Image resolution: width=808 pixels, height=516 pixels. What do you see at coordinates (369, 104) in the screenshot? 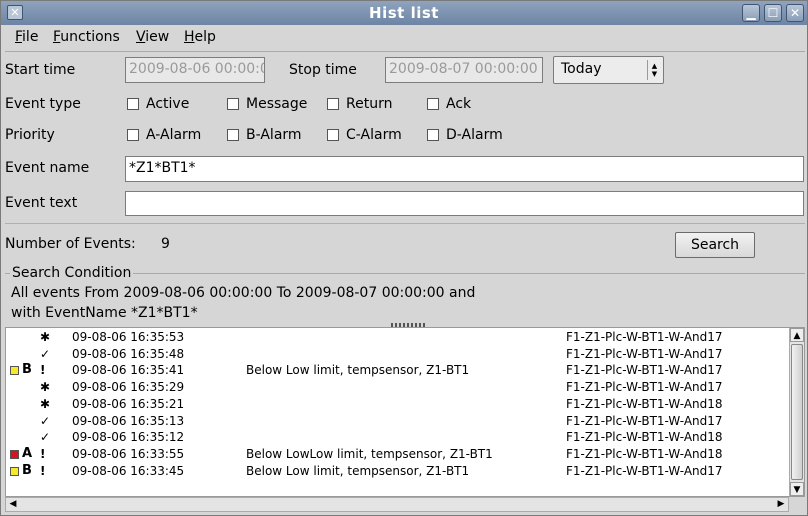
I see `checkbox-return-label: Return` at bounding box center [369, 104].